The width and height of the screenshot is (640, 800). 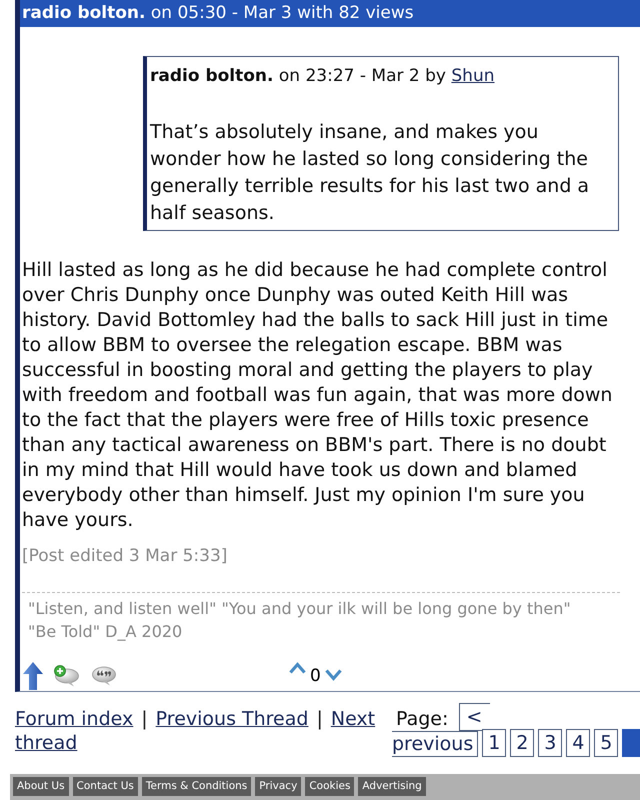 What do you see at coordinates (522, 743) in the screenshot?
I see `page-number: 2` at bounding box center [522, 743].